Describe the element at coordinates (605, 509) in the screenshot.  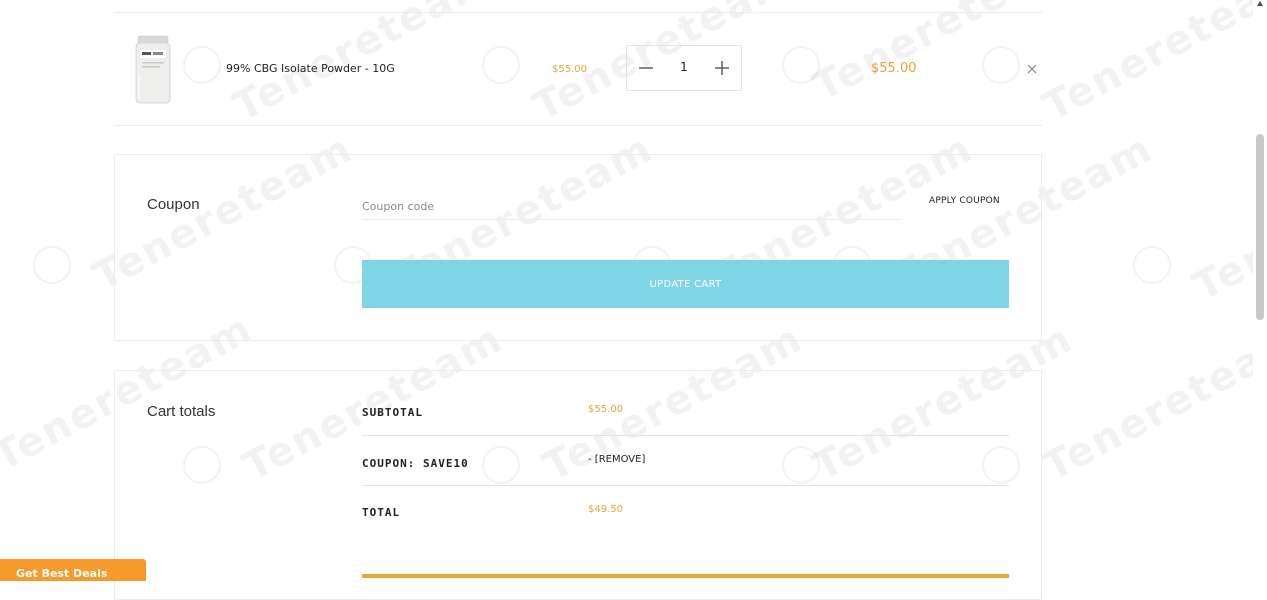
I see `total-value: $49.50` at that location.